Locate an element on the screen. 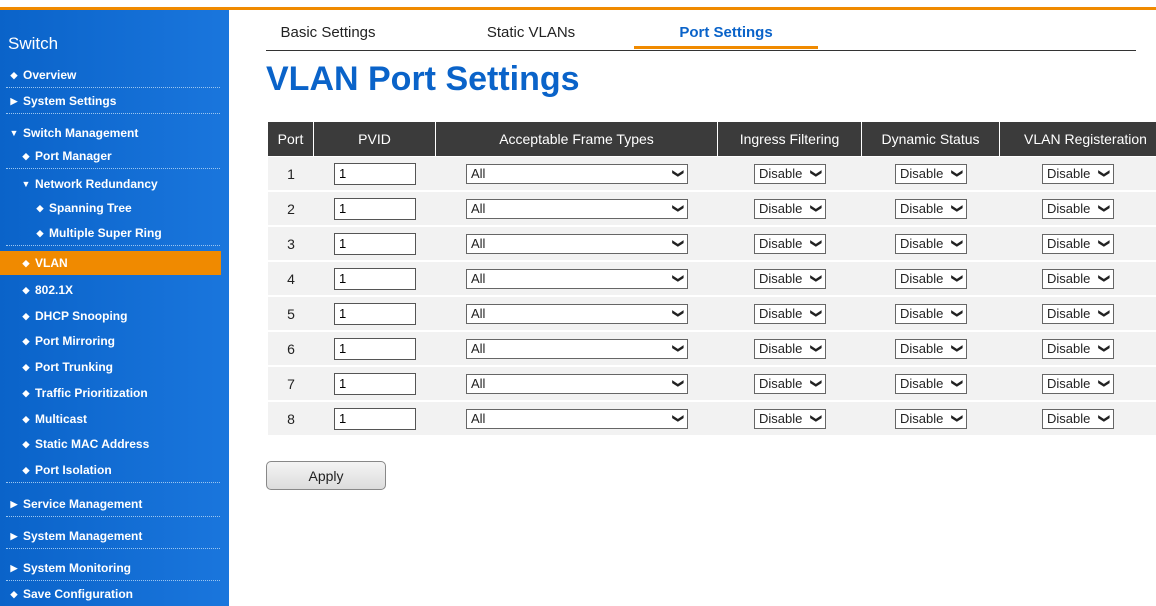 The image size is (1156, 606). sidebar-item-port-trunking: ◆ Port Trunking is located at coordinates (110, 367).